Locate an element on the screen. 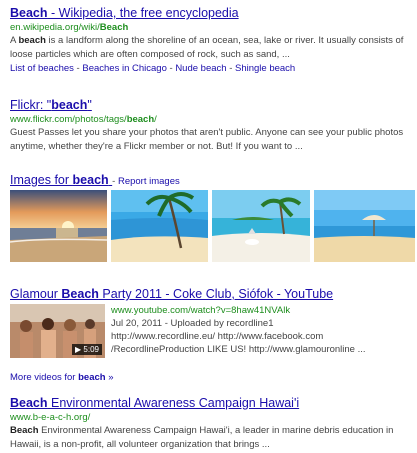  title-keyword: beach is located at coordinates (69, 105).